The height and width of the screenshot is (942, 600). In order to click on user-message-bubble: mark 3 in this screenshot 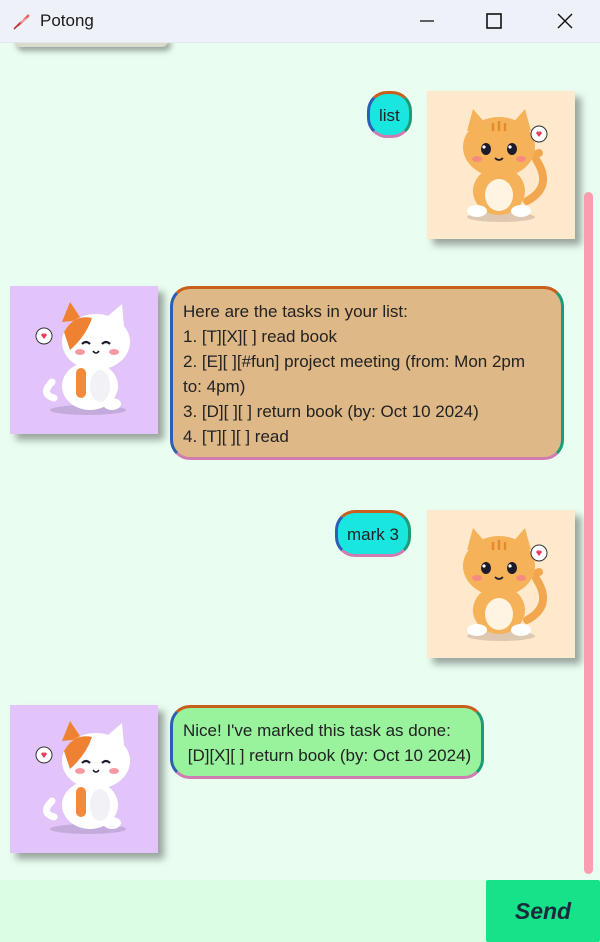, I will do `click(373, 533)`.